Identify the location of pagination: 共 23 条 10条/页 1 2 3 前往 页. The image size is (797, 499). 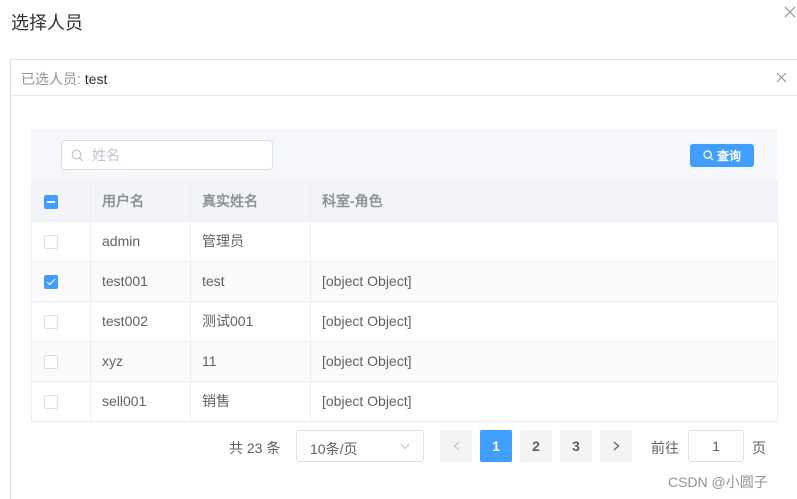
(398, 446).